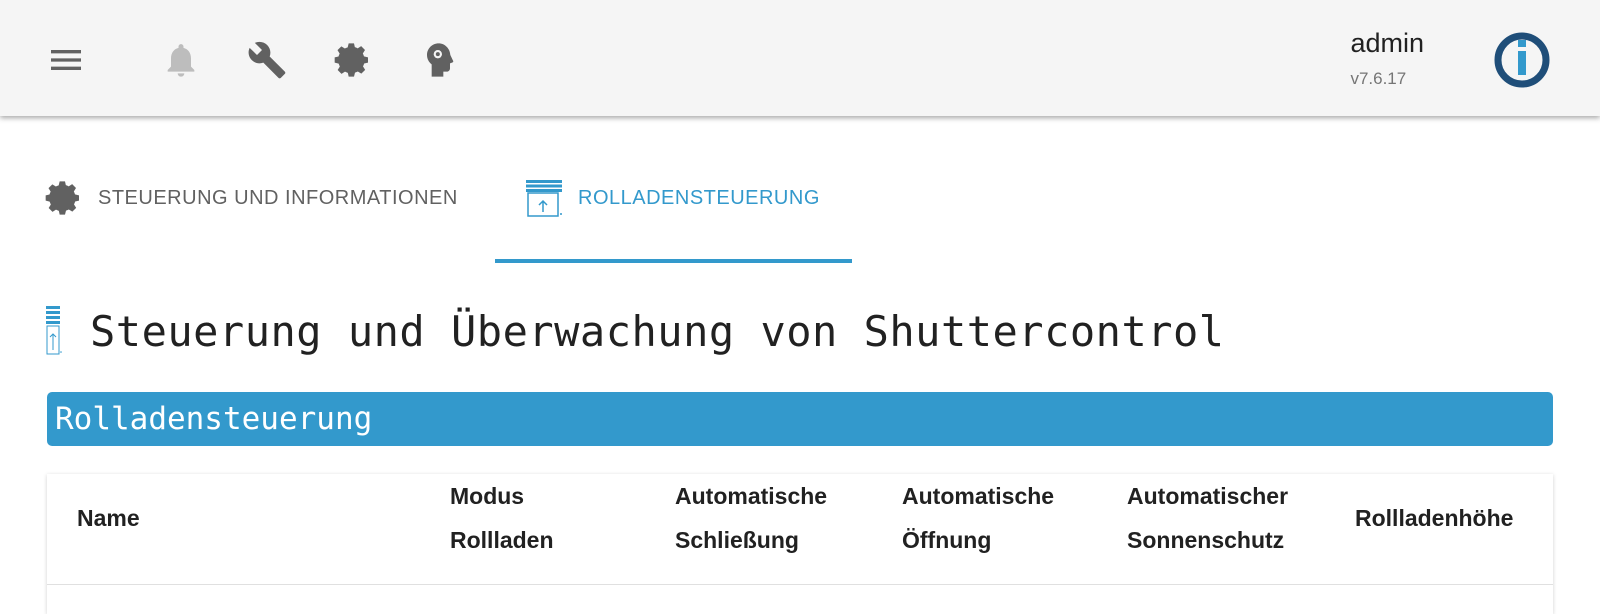 This screenshot has width=1600, height=614. I want to click on tab-steuerung-informationen: STEUERUNG UND INFORMATIONEN, so click(251, 198).